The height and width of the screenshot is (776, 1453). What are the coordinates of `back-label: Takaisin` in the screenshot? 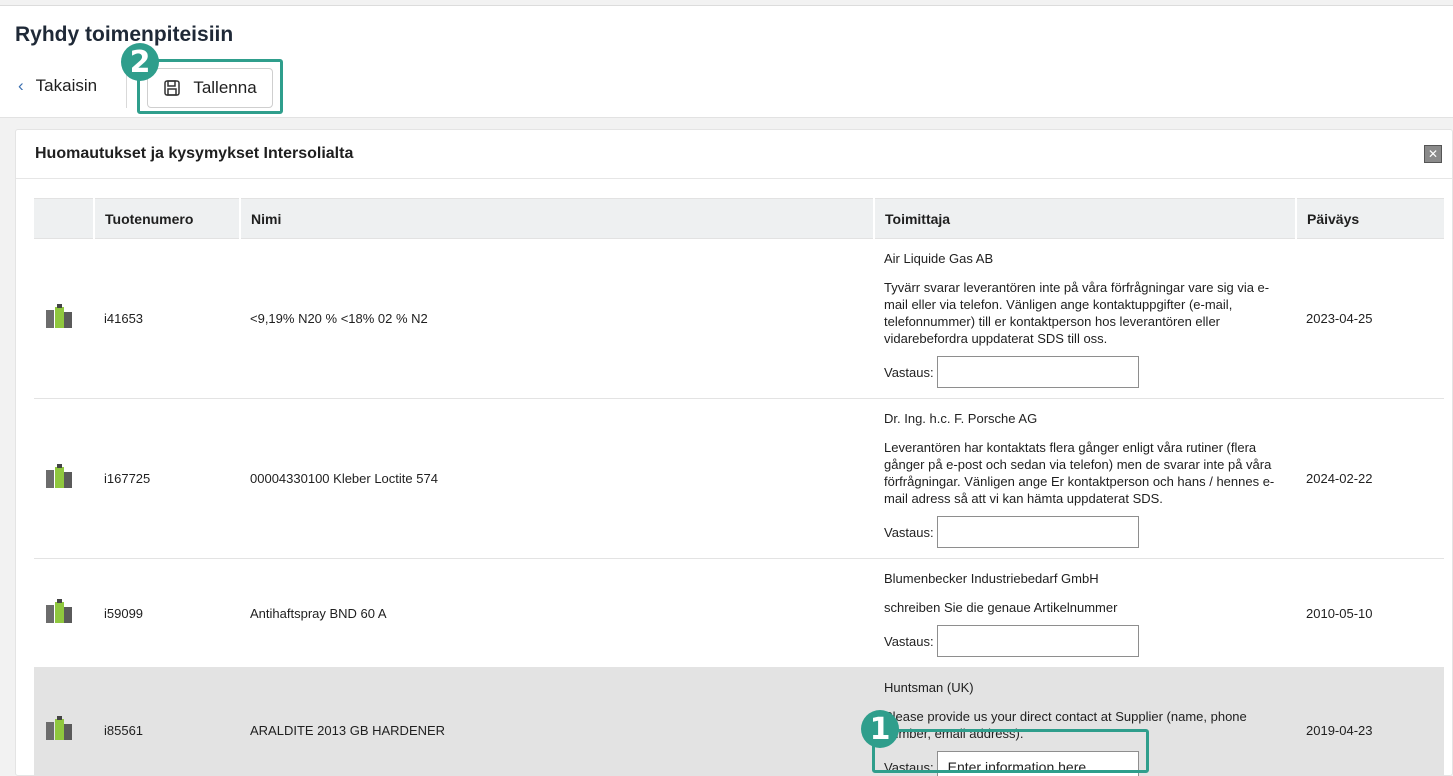 It's located at (66, 85).